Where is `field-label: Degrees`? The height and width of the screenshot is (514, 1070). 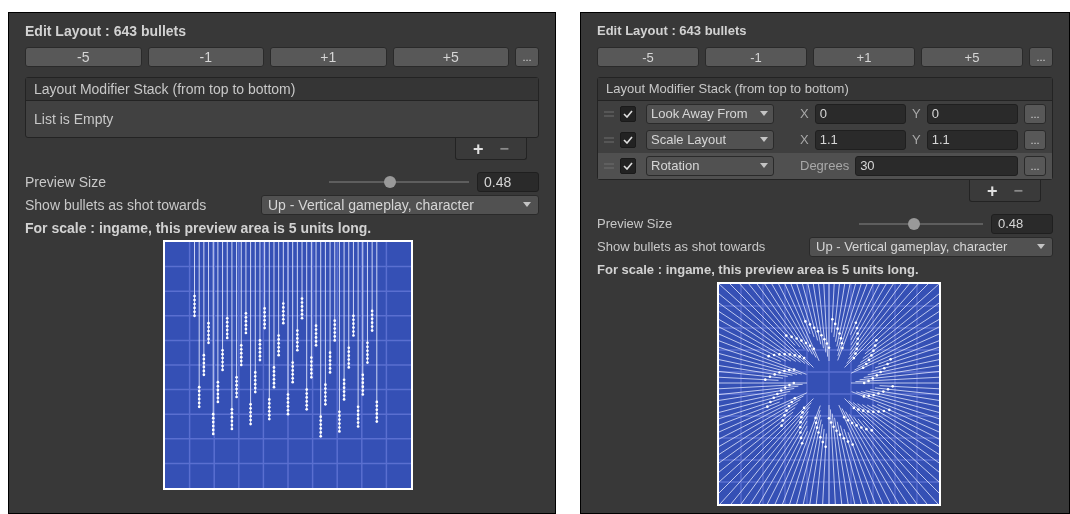
field-label: Degrees is located at coordinates (825, 166).